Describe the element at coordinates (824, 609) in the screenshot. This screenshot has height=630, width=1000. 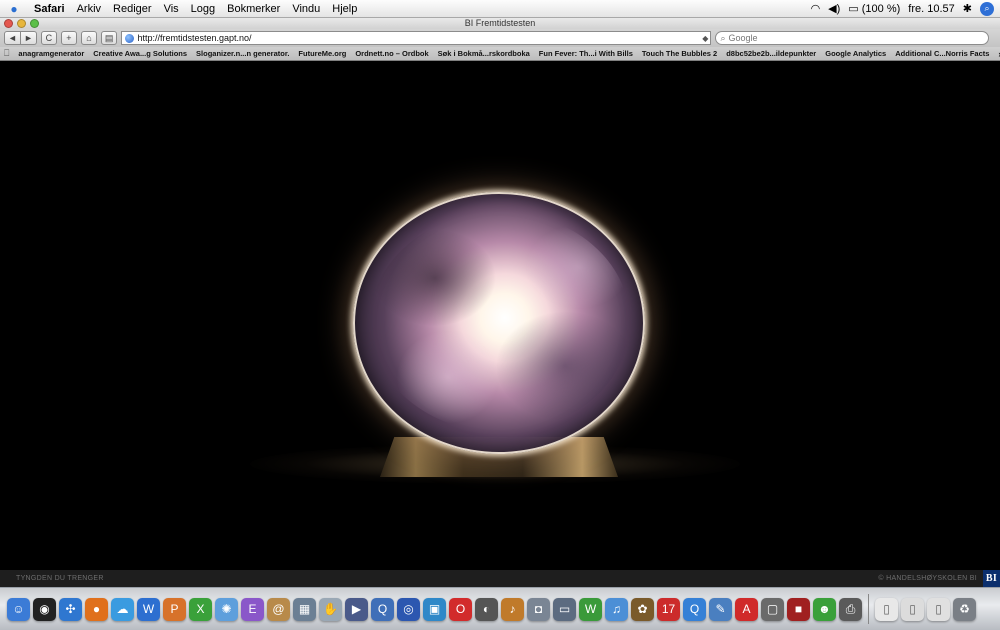
I see `messenger-icon: ☻` at that location.